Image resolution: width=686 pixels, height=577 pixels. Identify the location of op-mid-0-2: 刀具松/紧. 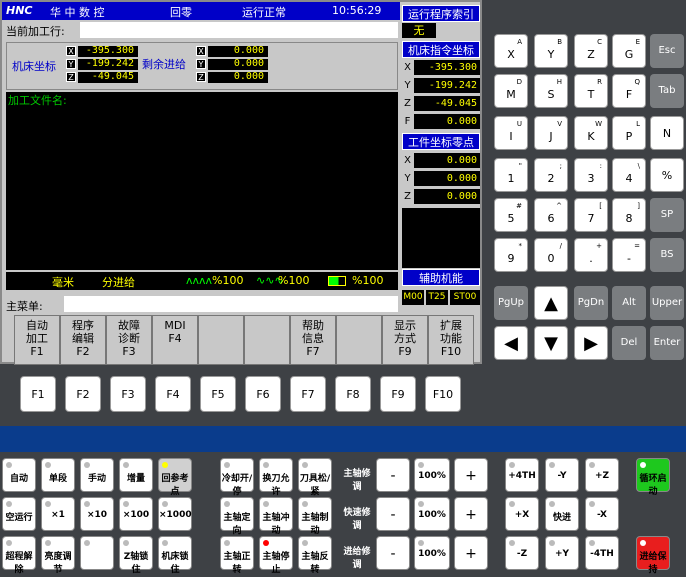
(315, 477).